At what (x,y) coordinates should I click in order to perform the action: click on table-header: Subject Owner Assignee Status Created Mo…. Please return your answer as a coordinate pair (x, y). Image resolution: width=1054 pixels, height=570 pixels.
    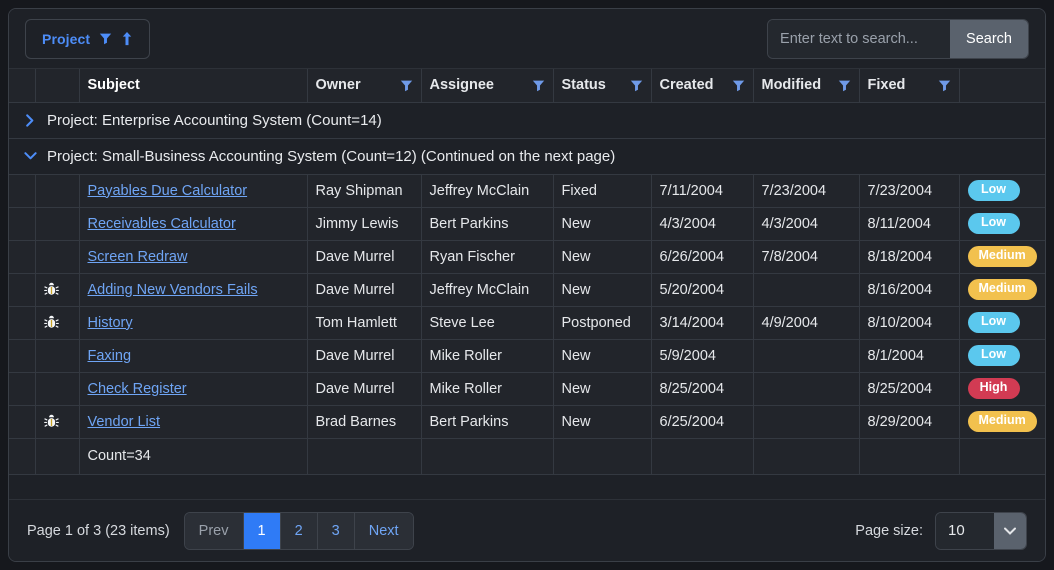
    Looking at the image, I should click on (527, 86).